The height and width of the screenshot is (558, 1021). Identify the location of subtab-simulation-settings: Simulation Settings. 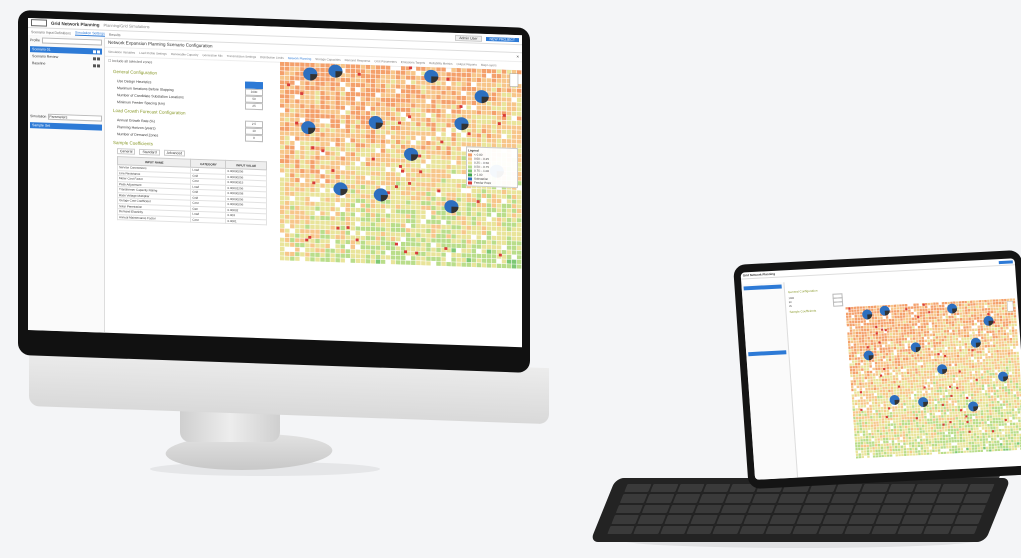
(89, 33).